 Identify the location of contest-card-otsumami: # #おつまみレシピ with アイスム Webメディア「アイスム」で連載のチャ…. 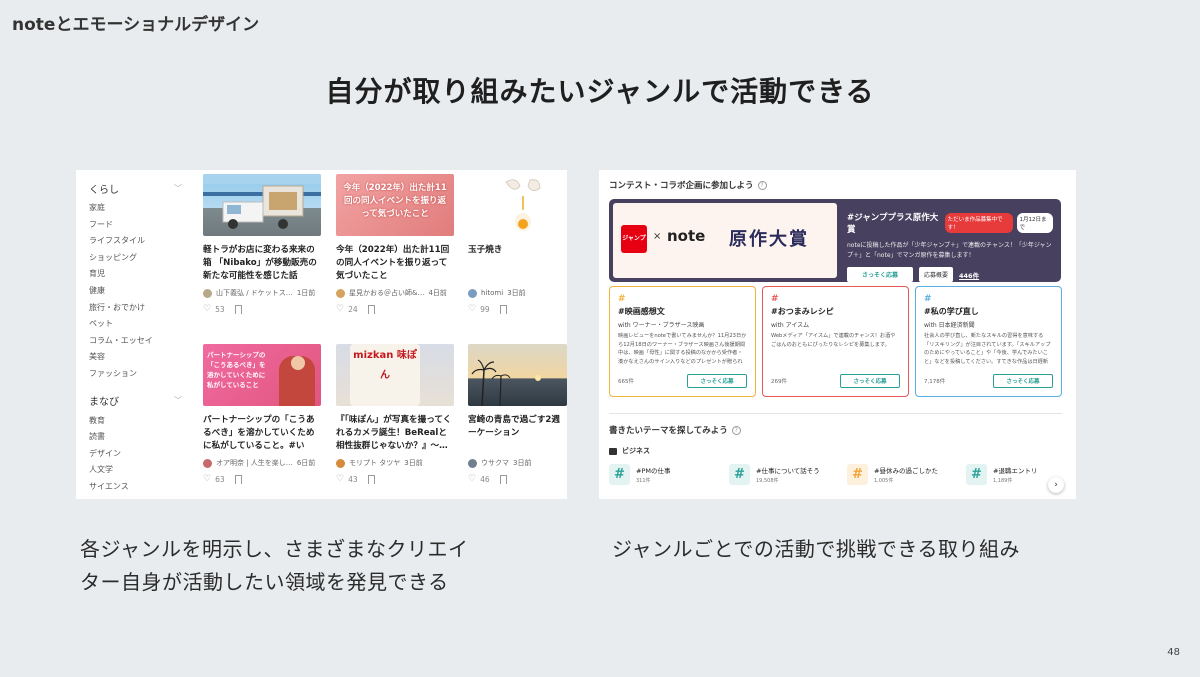
(835, 341).